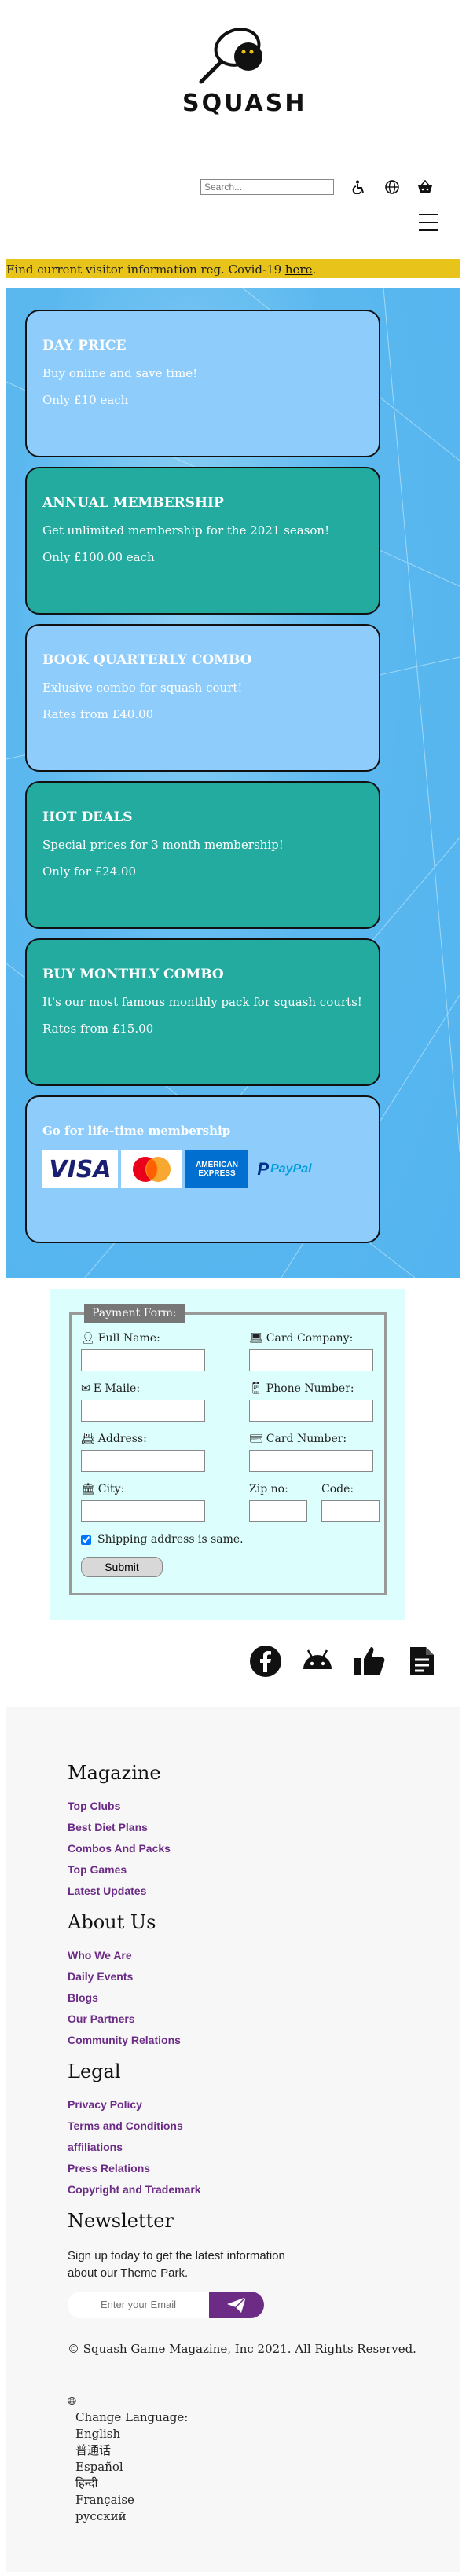 Image resolution: width=466 pixels, height=2576 pixels. What do you see at coordinates (230, 56) in the screenshot?
I see `squash-racket-ball-logo` at bounding box center [230, 56].